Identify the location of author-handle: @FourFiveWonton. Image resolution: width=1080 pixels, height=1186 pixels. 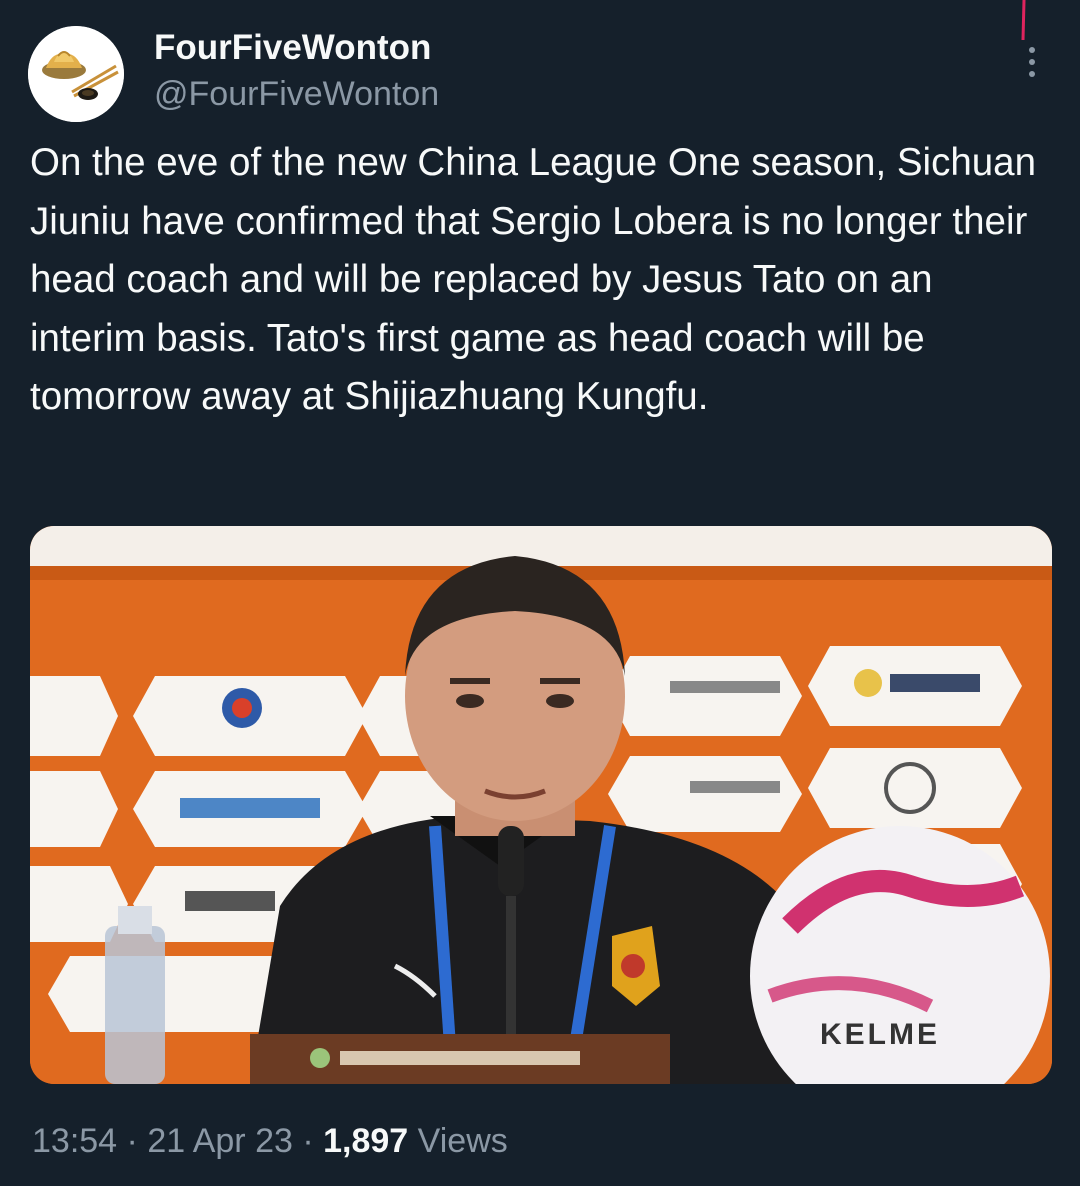
(296, 94).